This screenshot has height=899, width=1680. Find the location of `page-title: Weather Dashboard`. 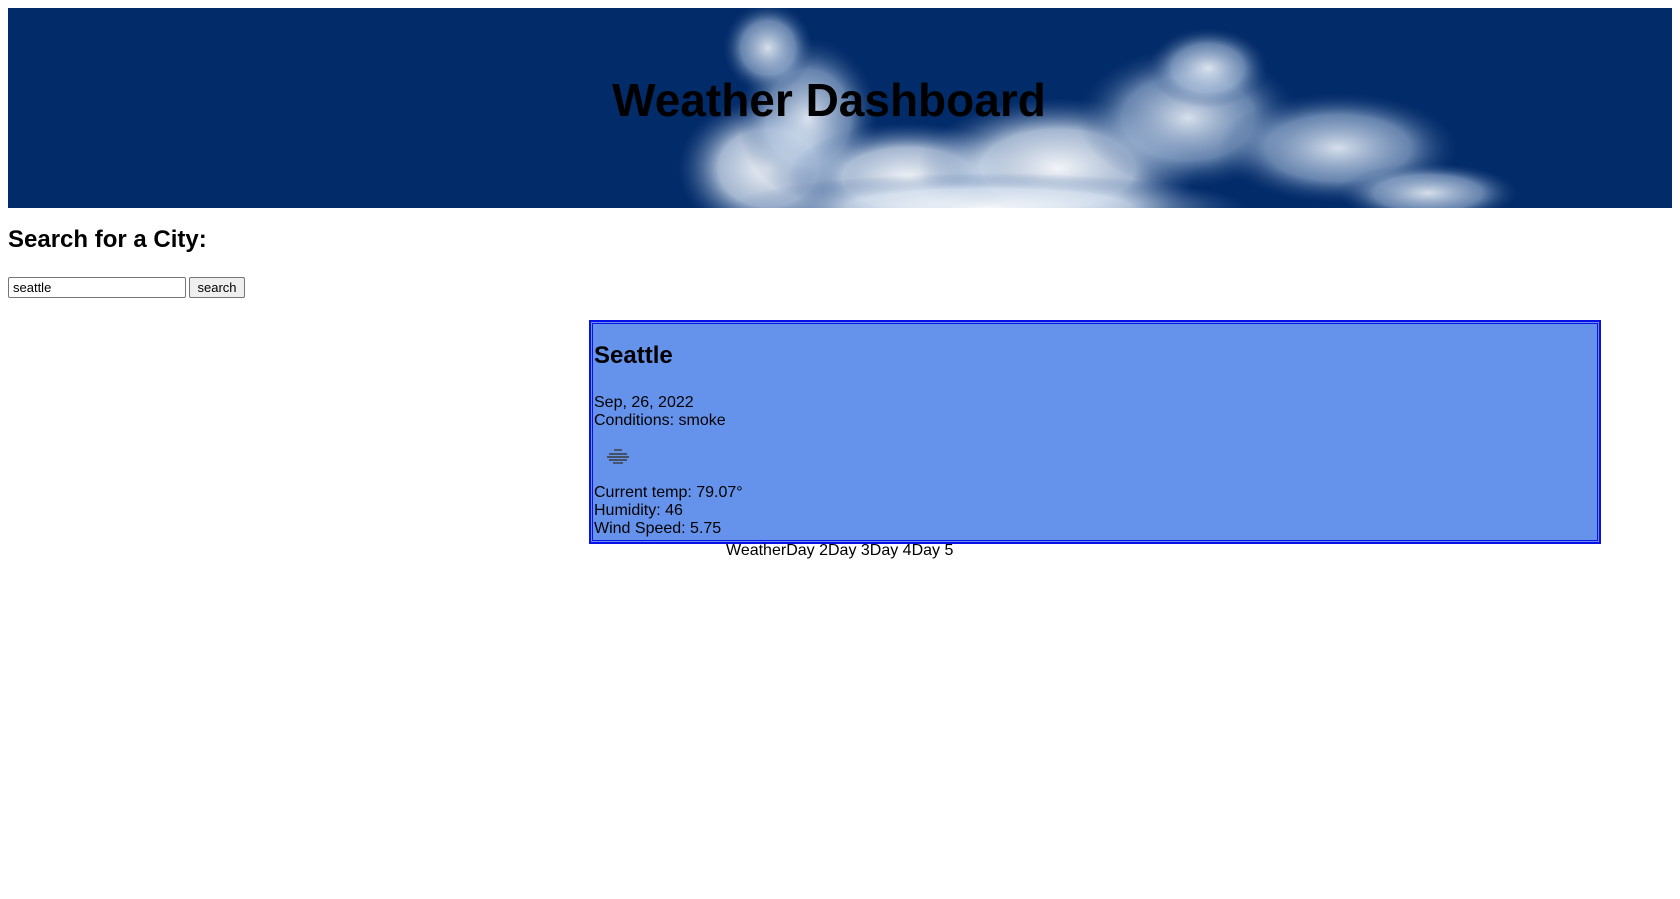

page-title: Weather Dashboard is located at coordinates (829, 100).